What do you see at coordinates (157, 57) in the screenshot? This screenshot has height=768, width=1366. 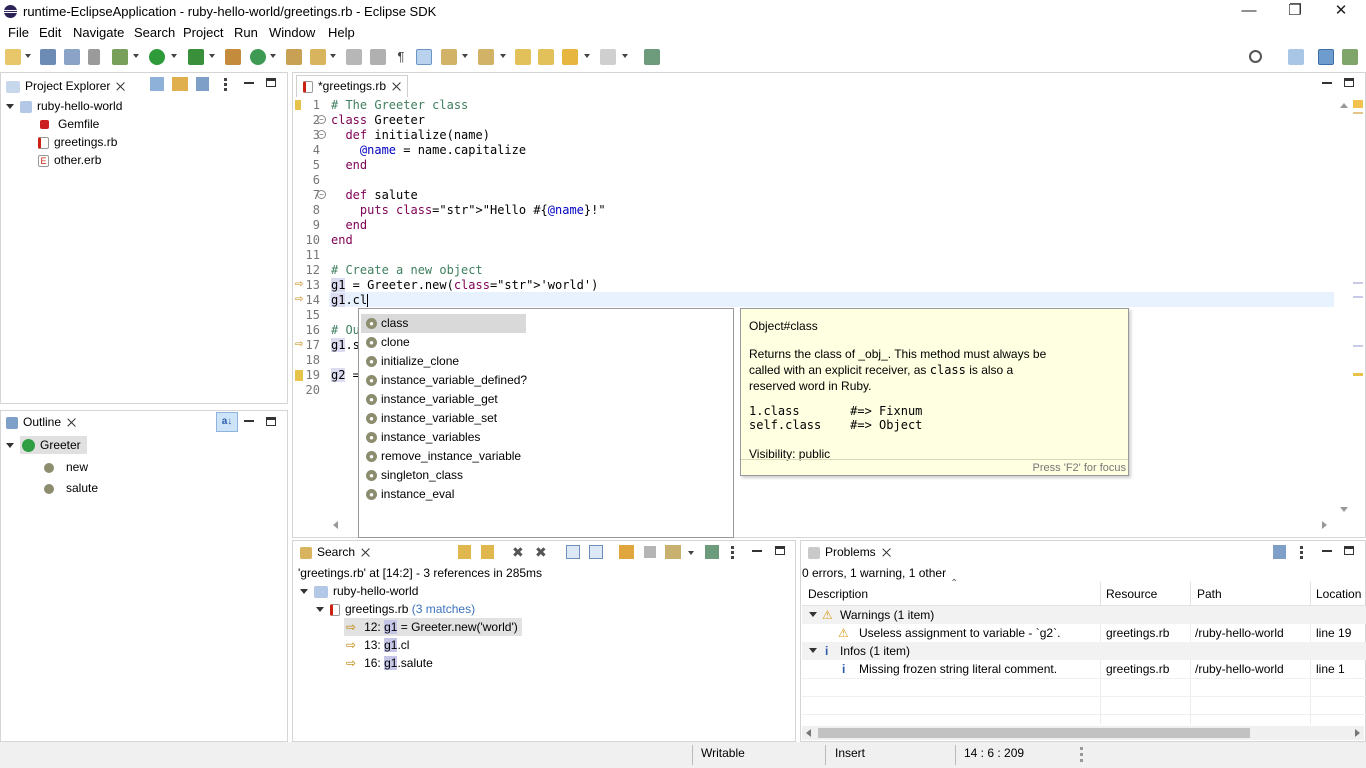 I see `run-icon` at bounding box center [157, 57].